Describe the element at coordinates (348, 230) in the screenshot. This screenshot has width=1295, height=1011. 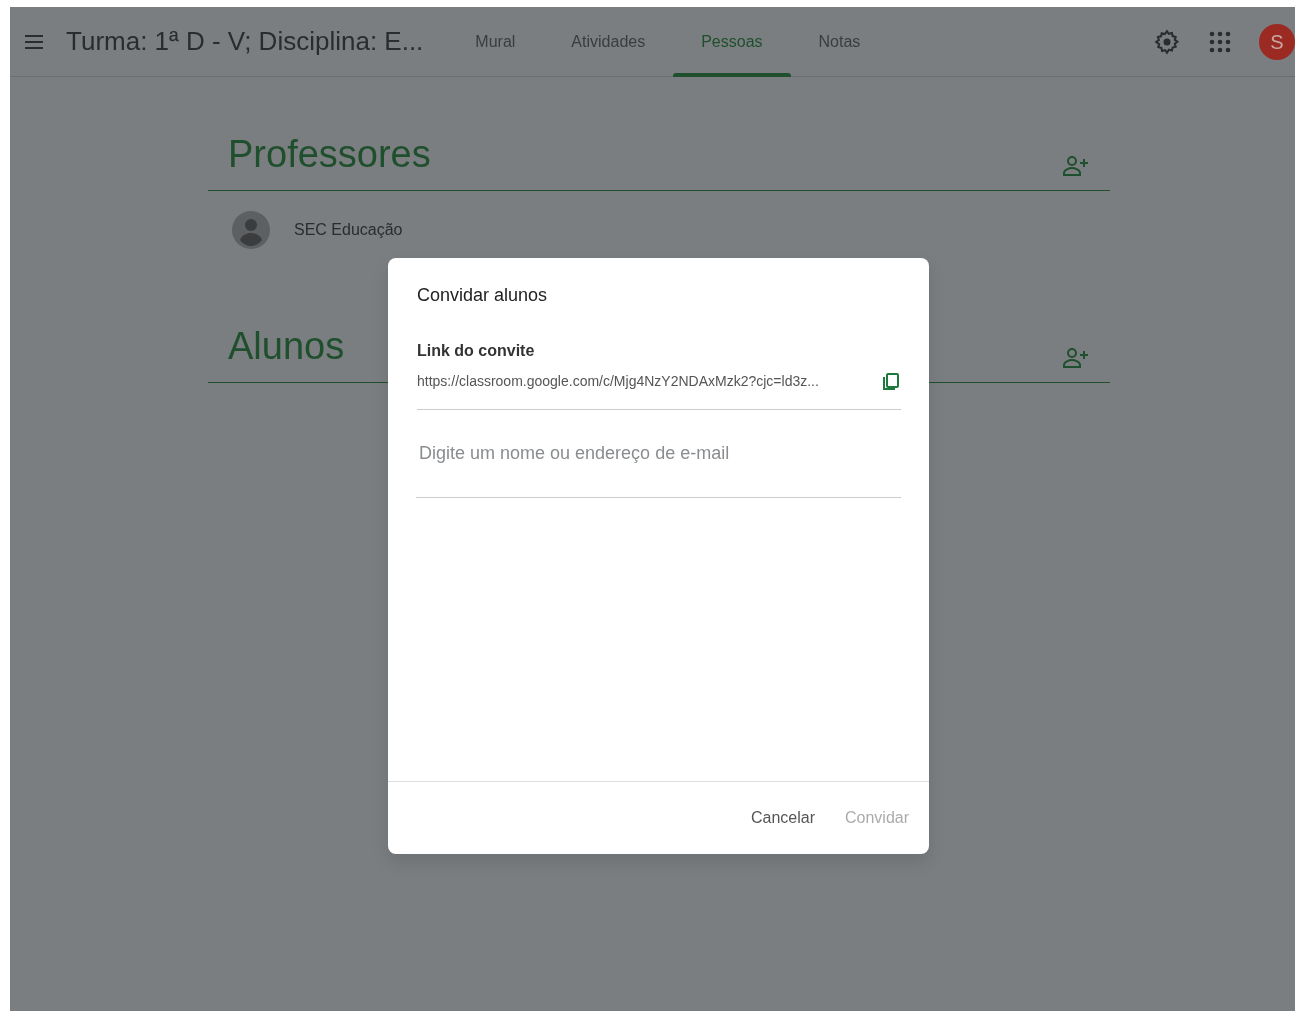
I see `person-name: SEC Educação` at that location.